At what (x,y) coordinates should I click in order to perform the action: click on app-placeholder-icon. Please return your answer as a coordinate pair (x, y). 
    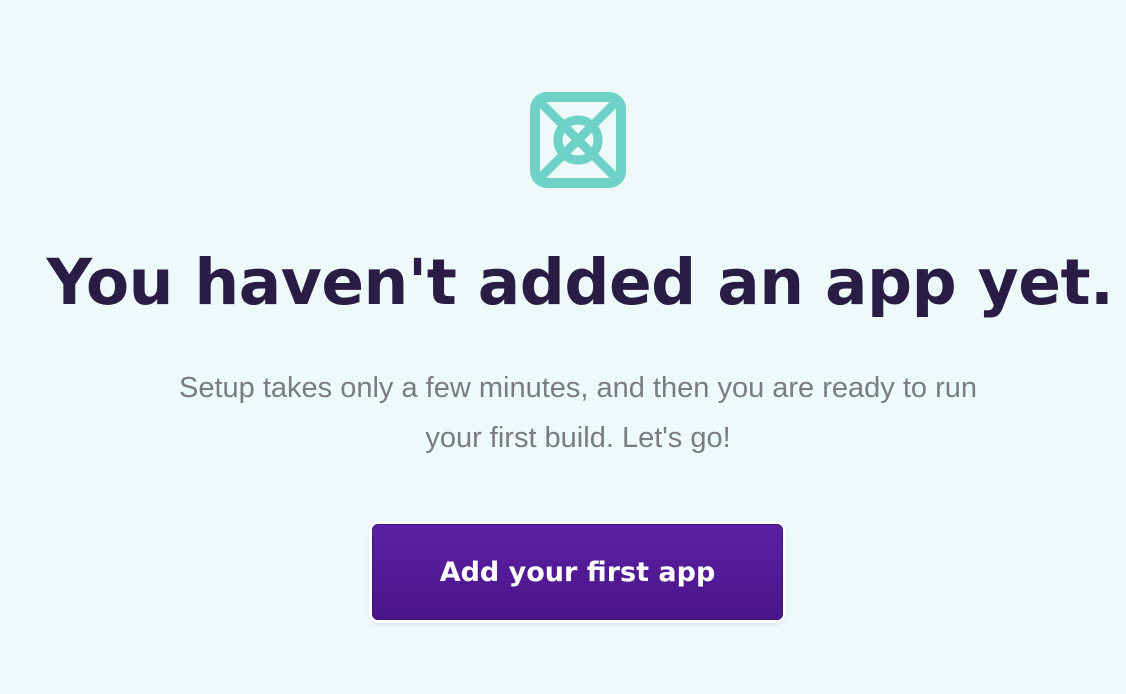
    Looking at the image, I should click on (578, 140).